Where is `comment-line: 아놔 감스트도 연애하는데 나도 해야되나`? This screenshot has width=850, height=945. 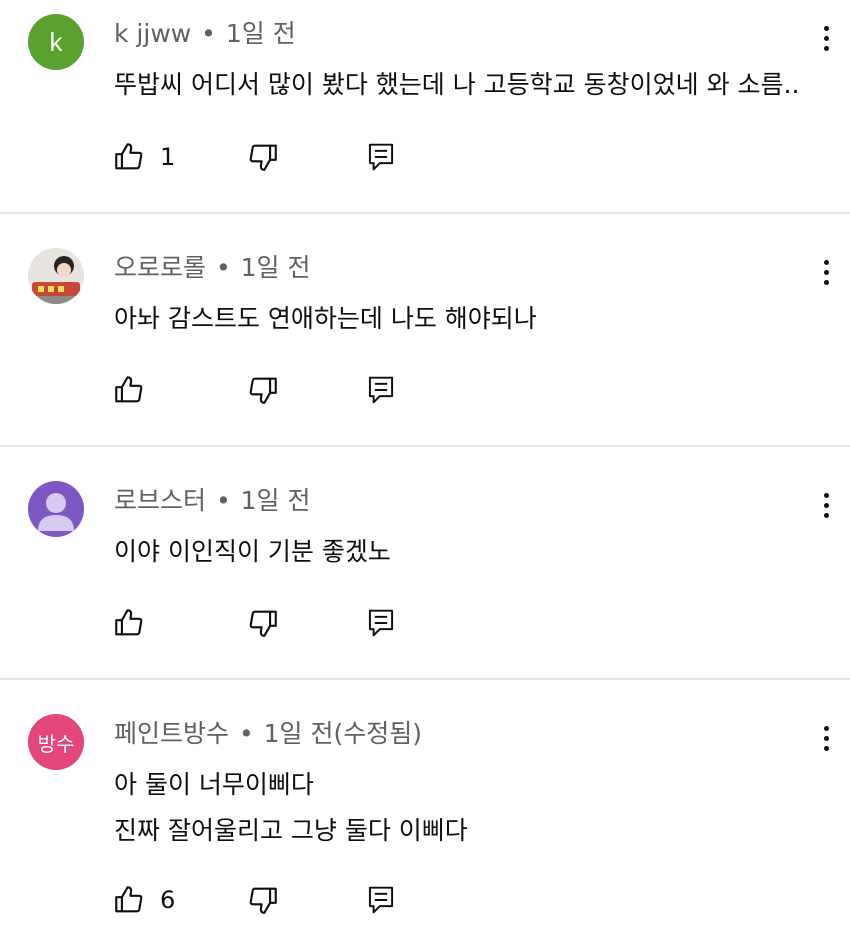 comment-line: 아놔 감스트도 연애하는데 나도 해야되나 is located at coordinates (325, 318).